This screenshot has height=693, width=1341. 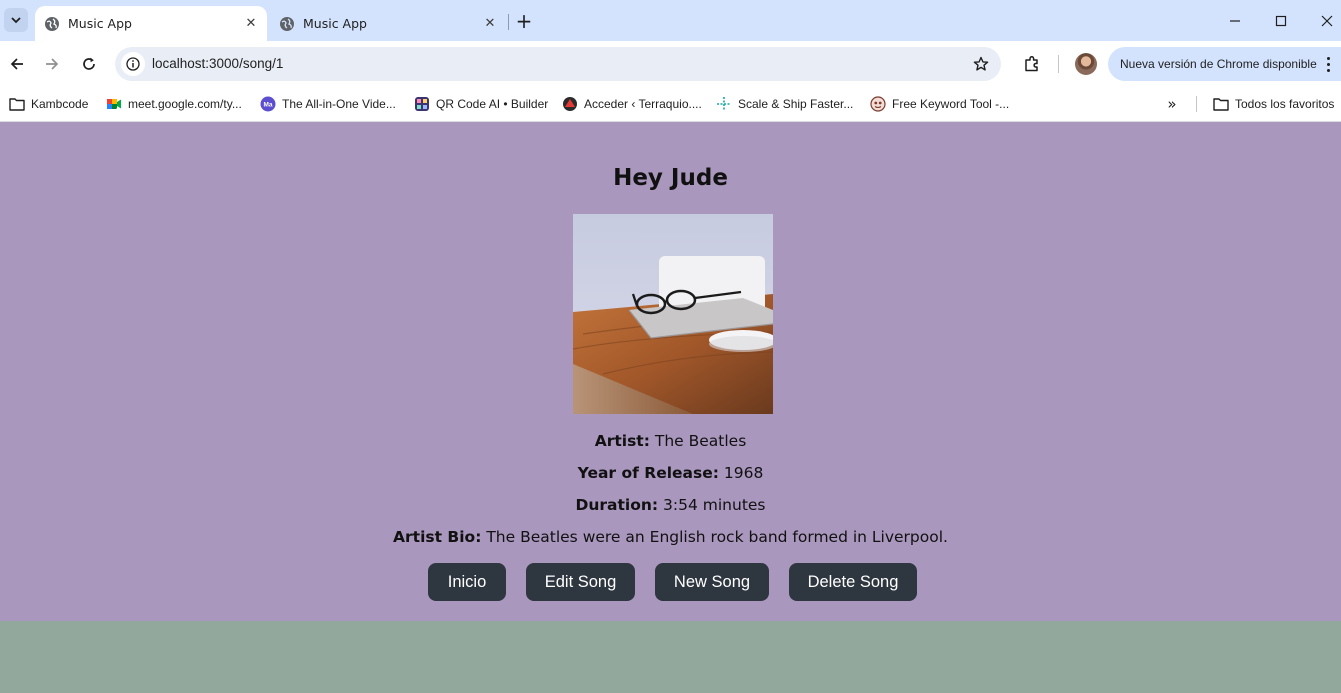 I want to click on bookmark-all-favorites: Todos los favoritos, so click(x=1273, y=104).